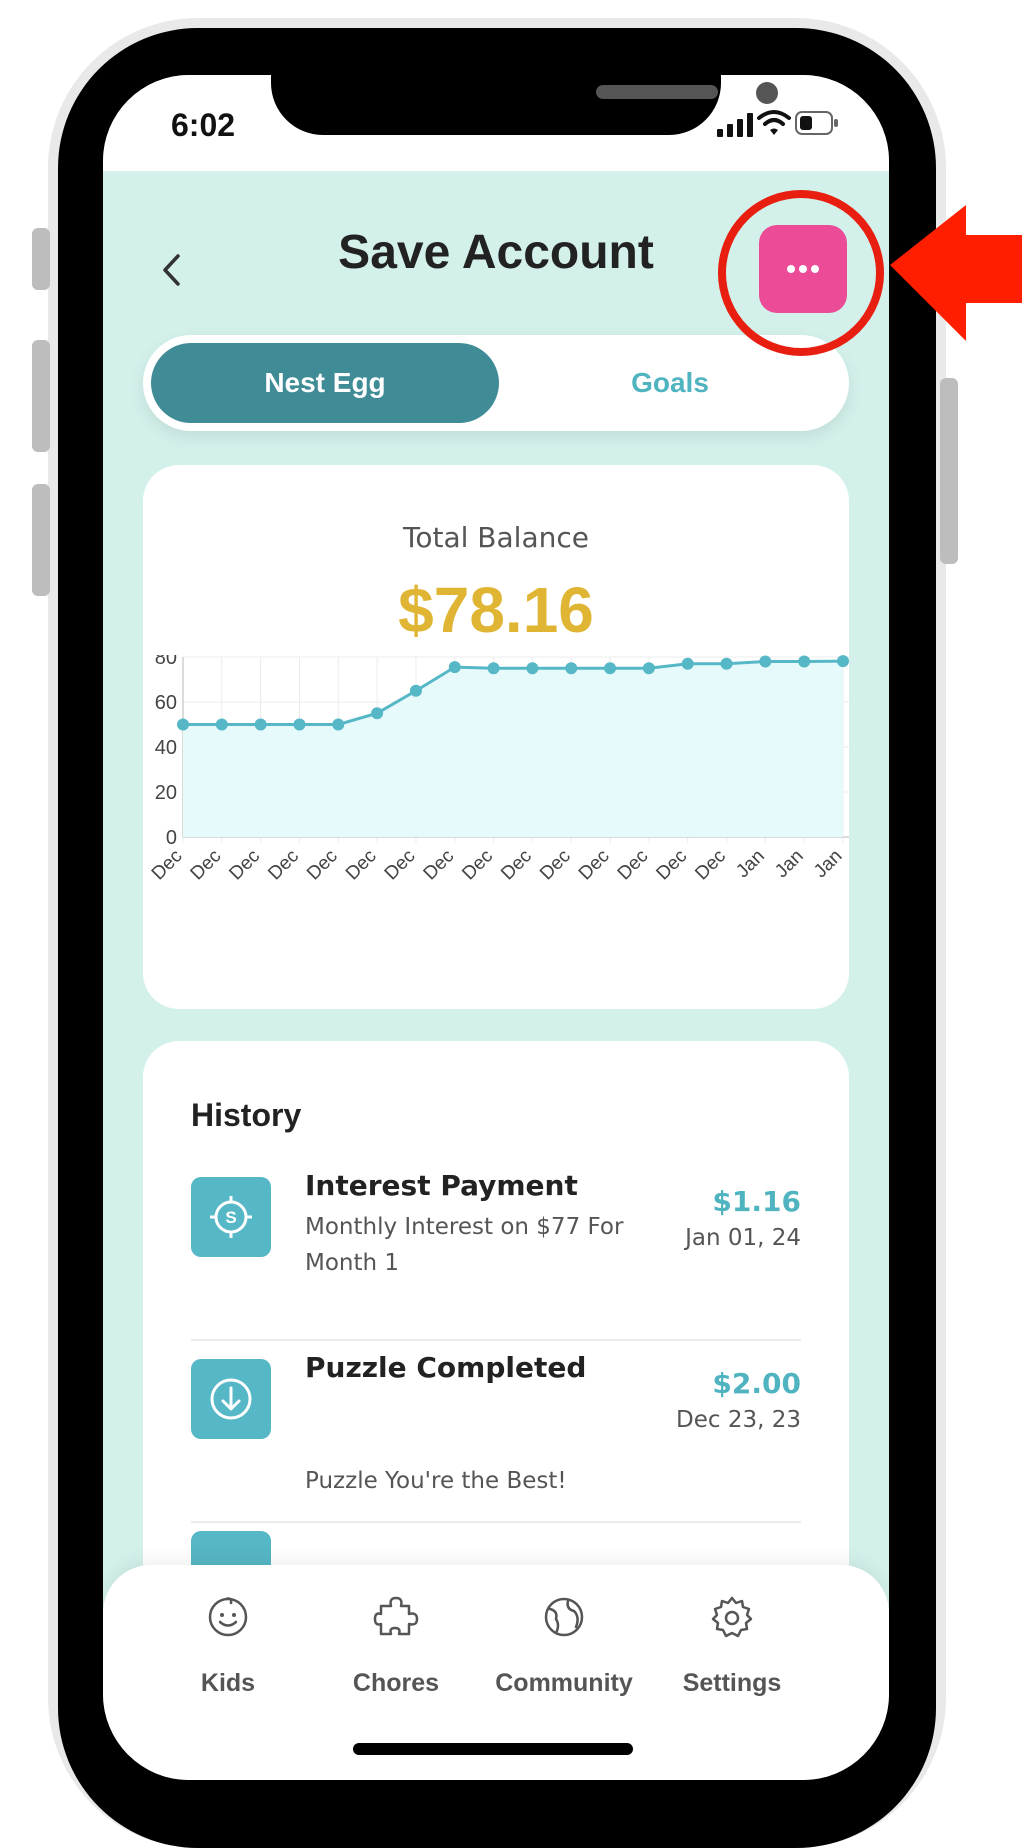 Image resolution: width=1022 pixels, height=1848 pixels. What do you see at coordinates (436, 1481) in the screenshot?
I see `history-item-desc-line: Puzzle You're the Best!` at bounding box center [436, 1481].